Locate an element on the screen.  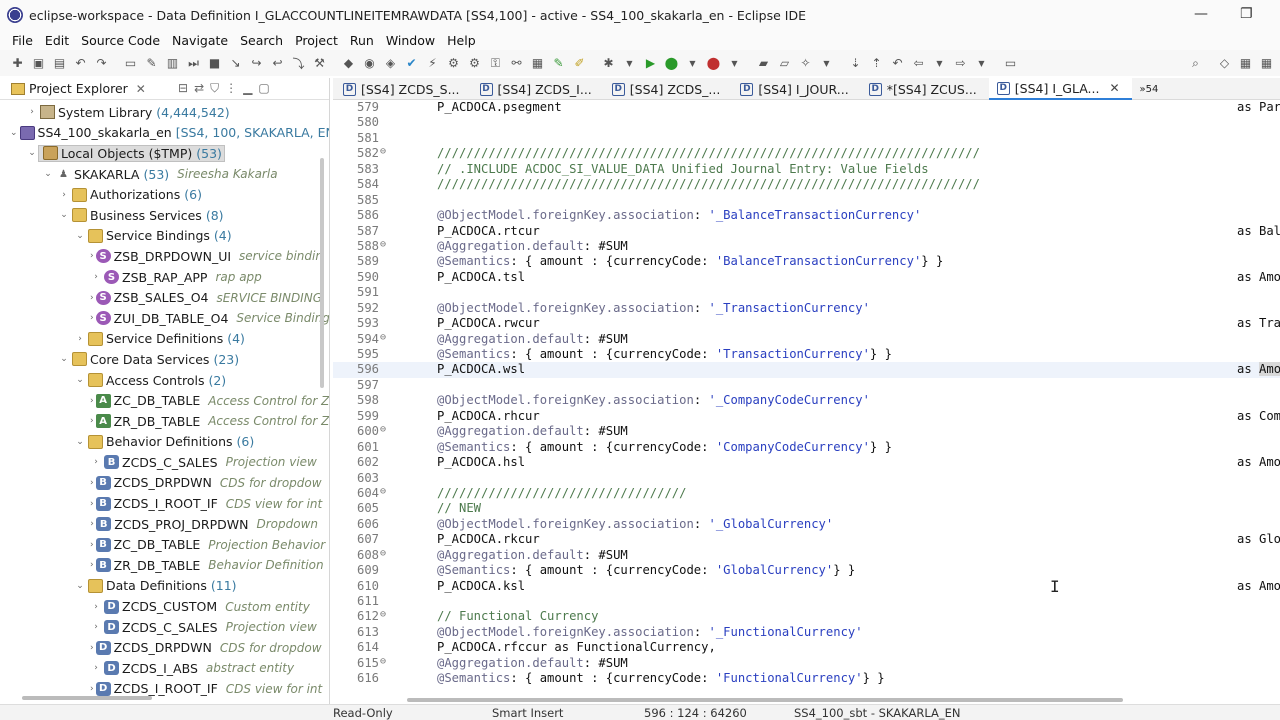
menu-run: Run is located at coordinates (362, 40).